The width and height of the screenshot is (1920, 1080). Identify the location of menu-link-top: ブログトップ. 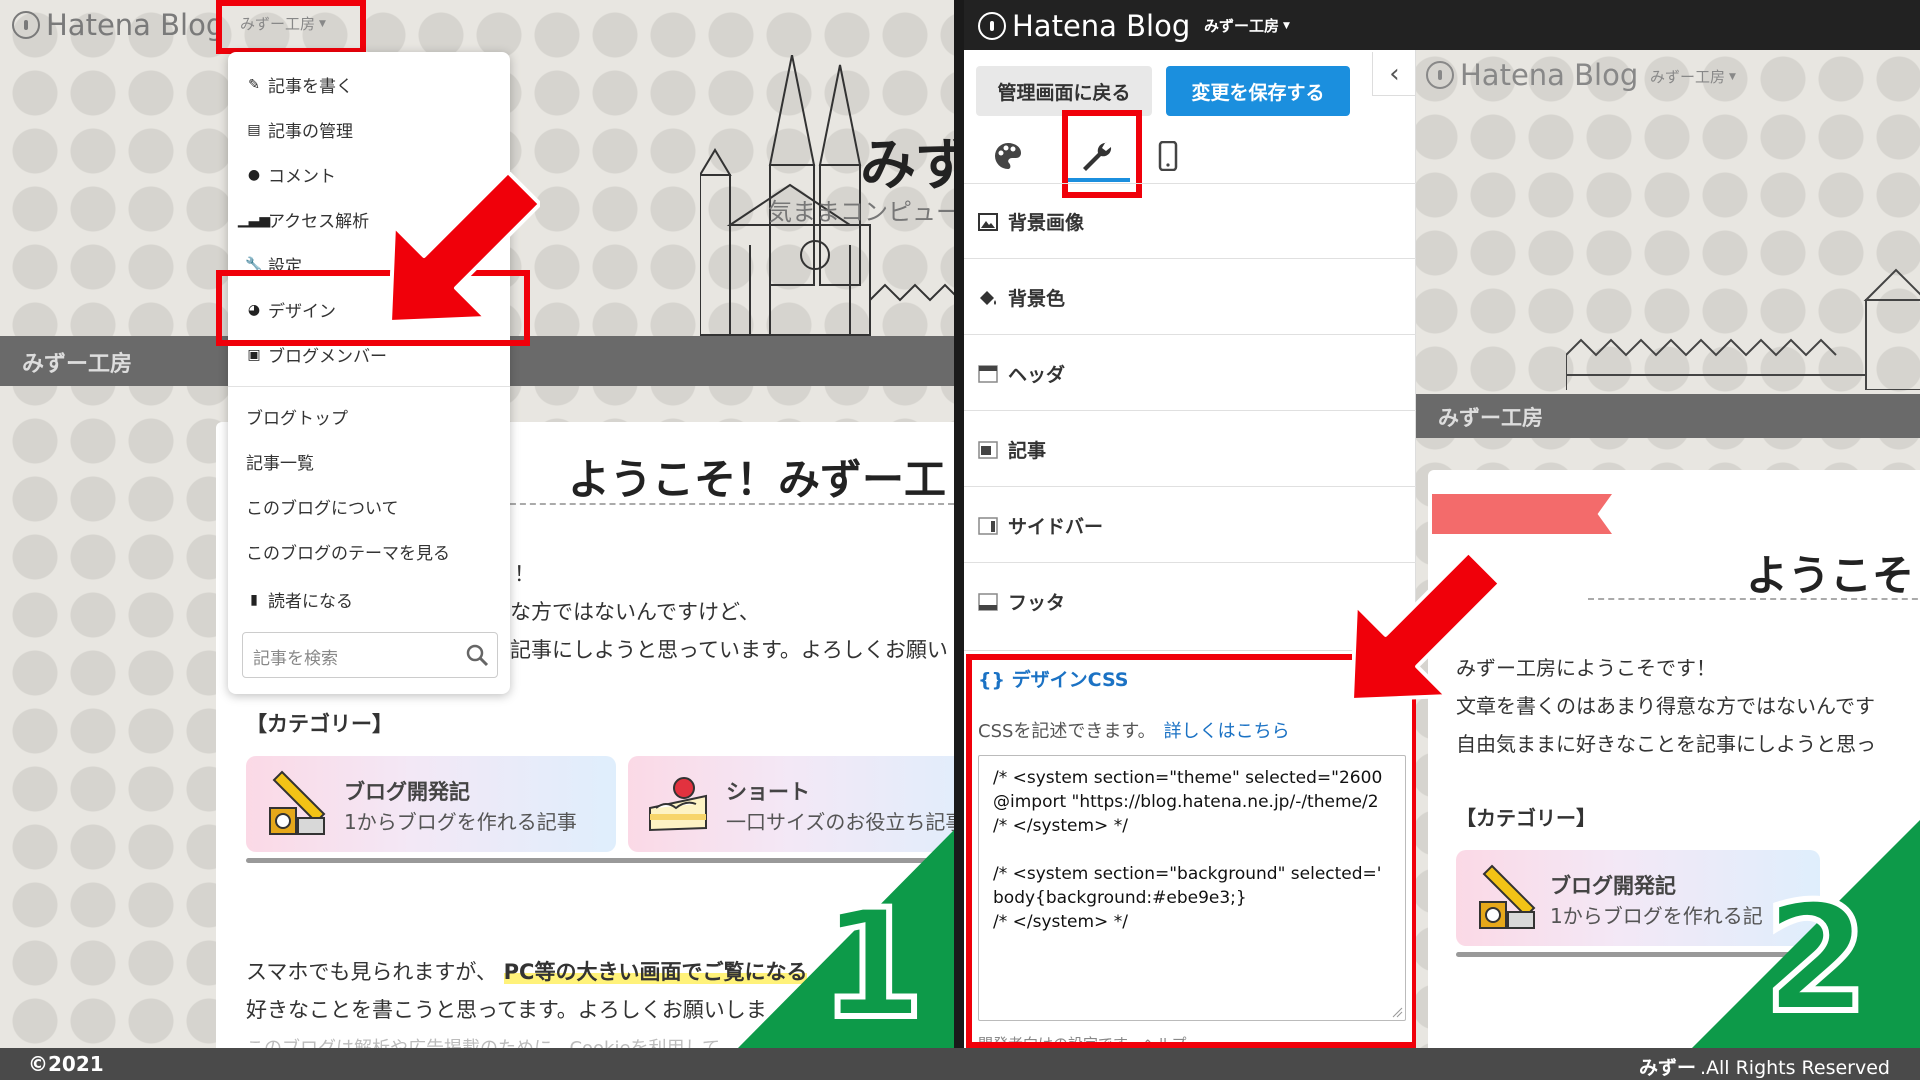
(297, 416).